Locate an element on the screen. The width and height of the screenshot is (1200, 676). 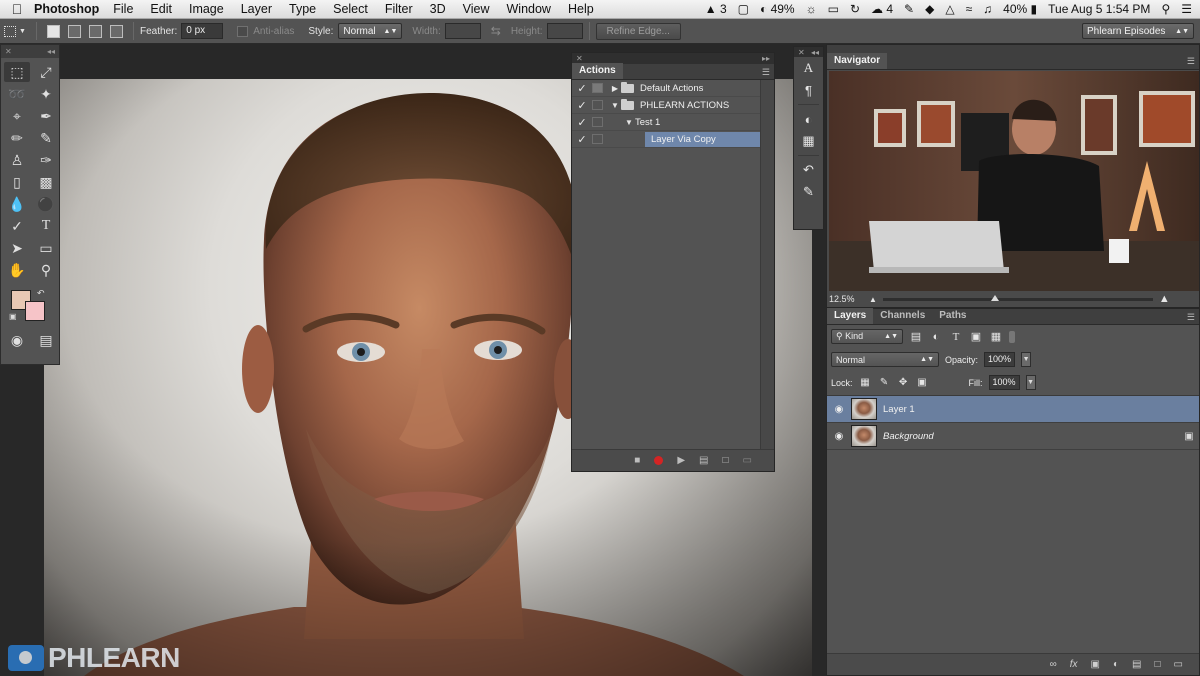
layer-style-icon: fx is located at coordinates (1074, 664).